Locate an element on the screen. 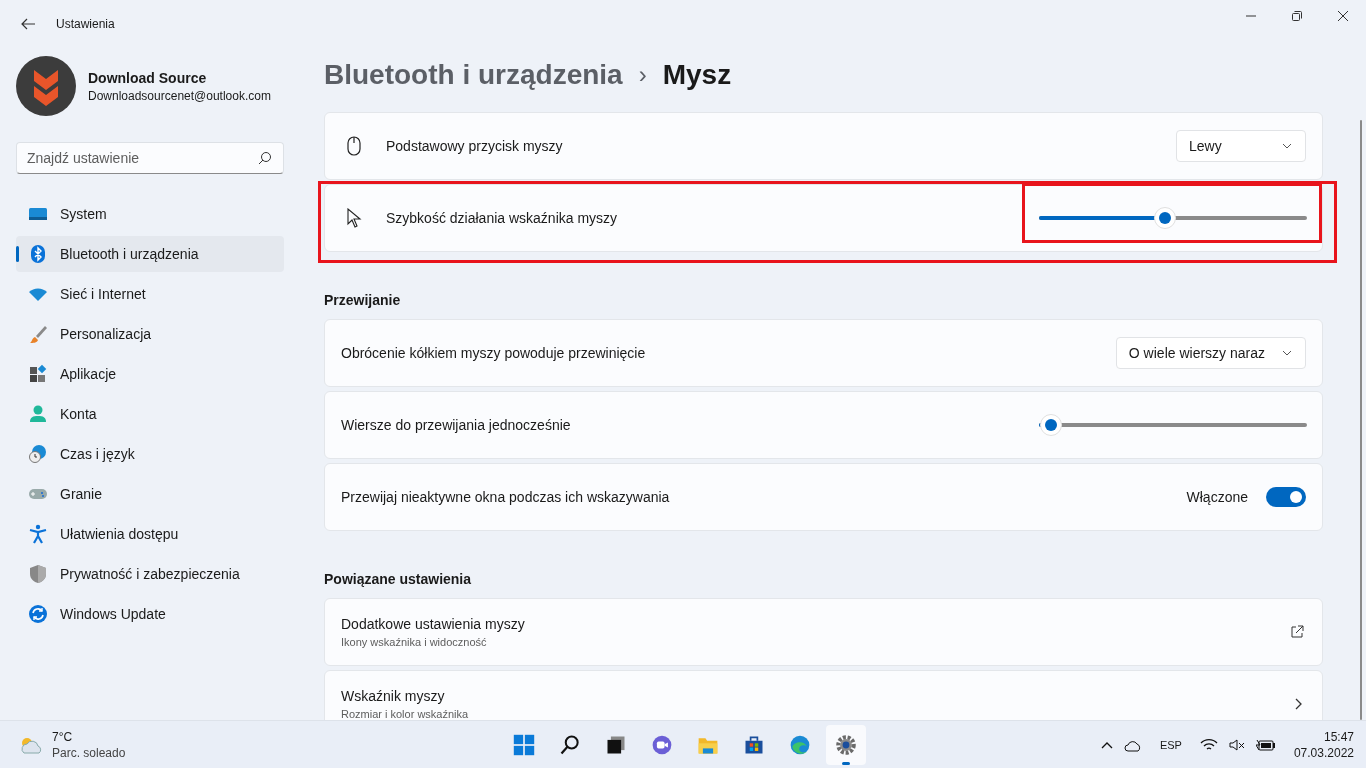 This screenshot has height=768, width=1366. sidebar-item: Sieć i Internet is located at coordinates (150, 294).